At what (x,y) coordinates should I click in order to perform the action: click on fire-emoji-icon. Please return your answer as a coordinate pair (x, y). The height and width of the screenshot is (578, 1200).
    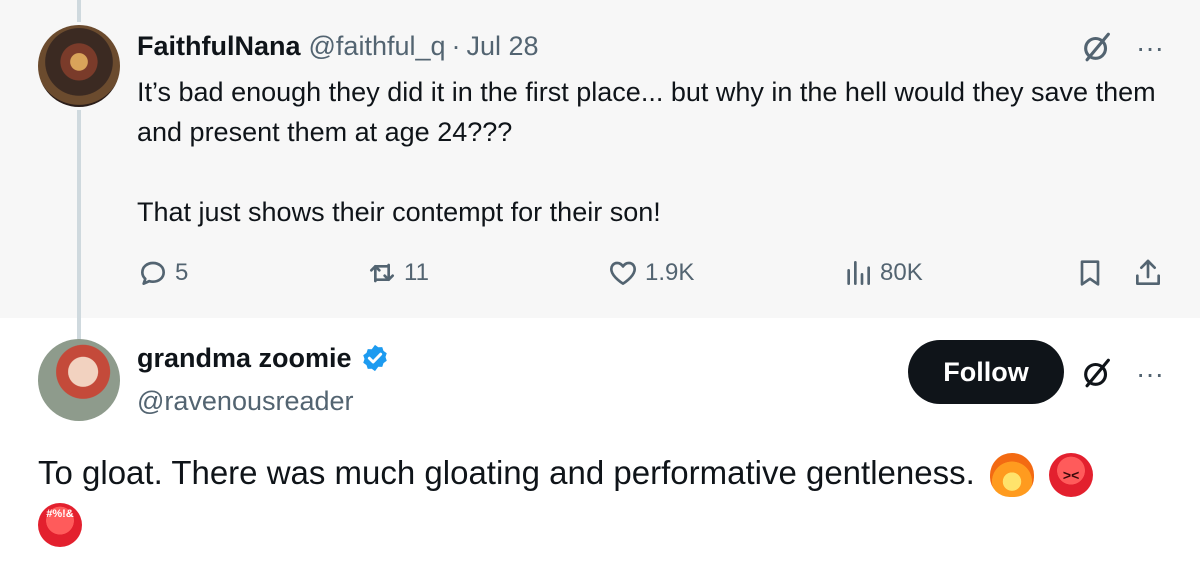
    Looking at the image, I should click on (1011, 475).